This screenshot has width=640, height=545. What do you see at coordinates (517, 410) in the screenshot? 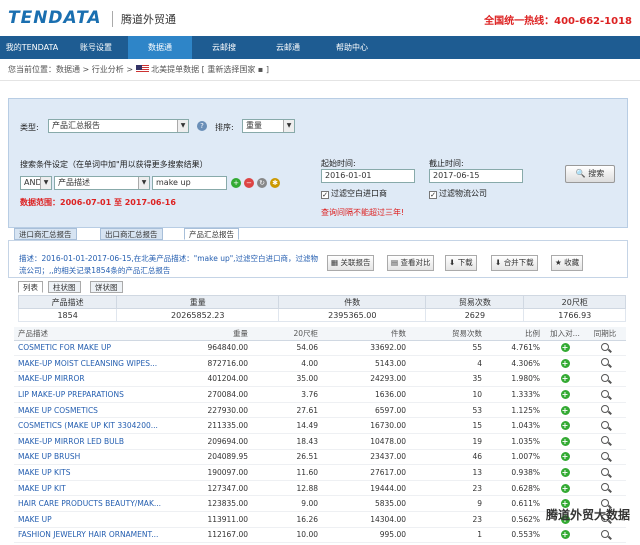
I see `cell-value: 1.125%` at bounding box center [517, 410].